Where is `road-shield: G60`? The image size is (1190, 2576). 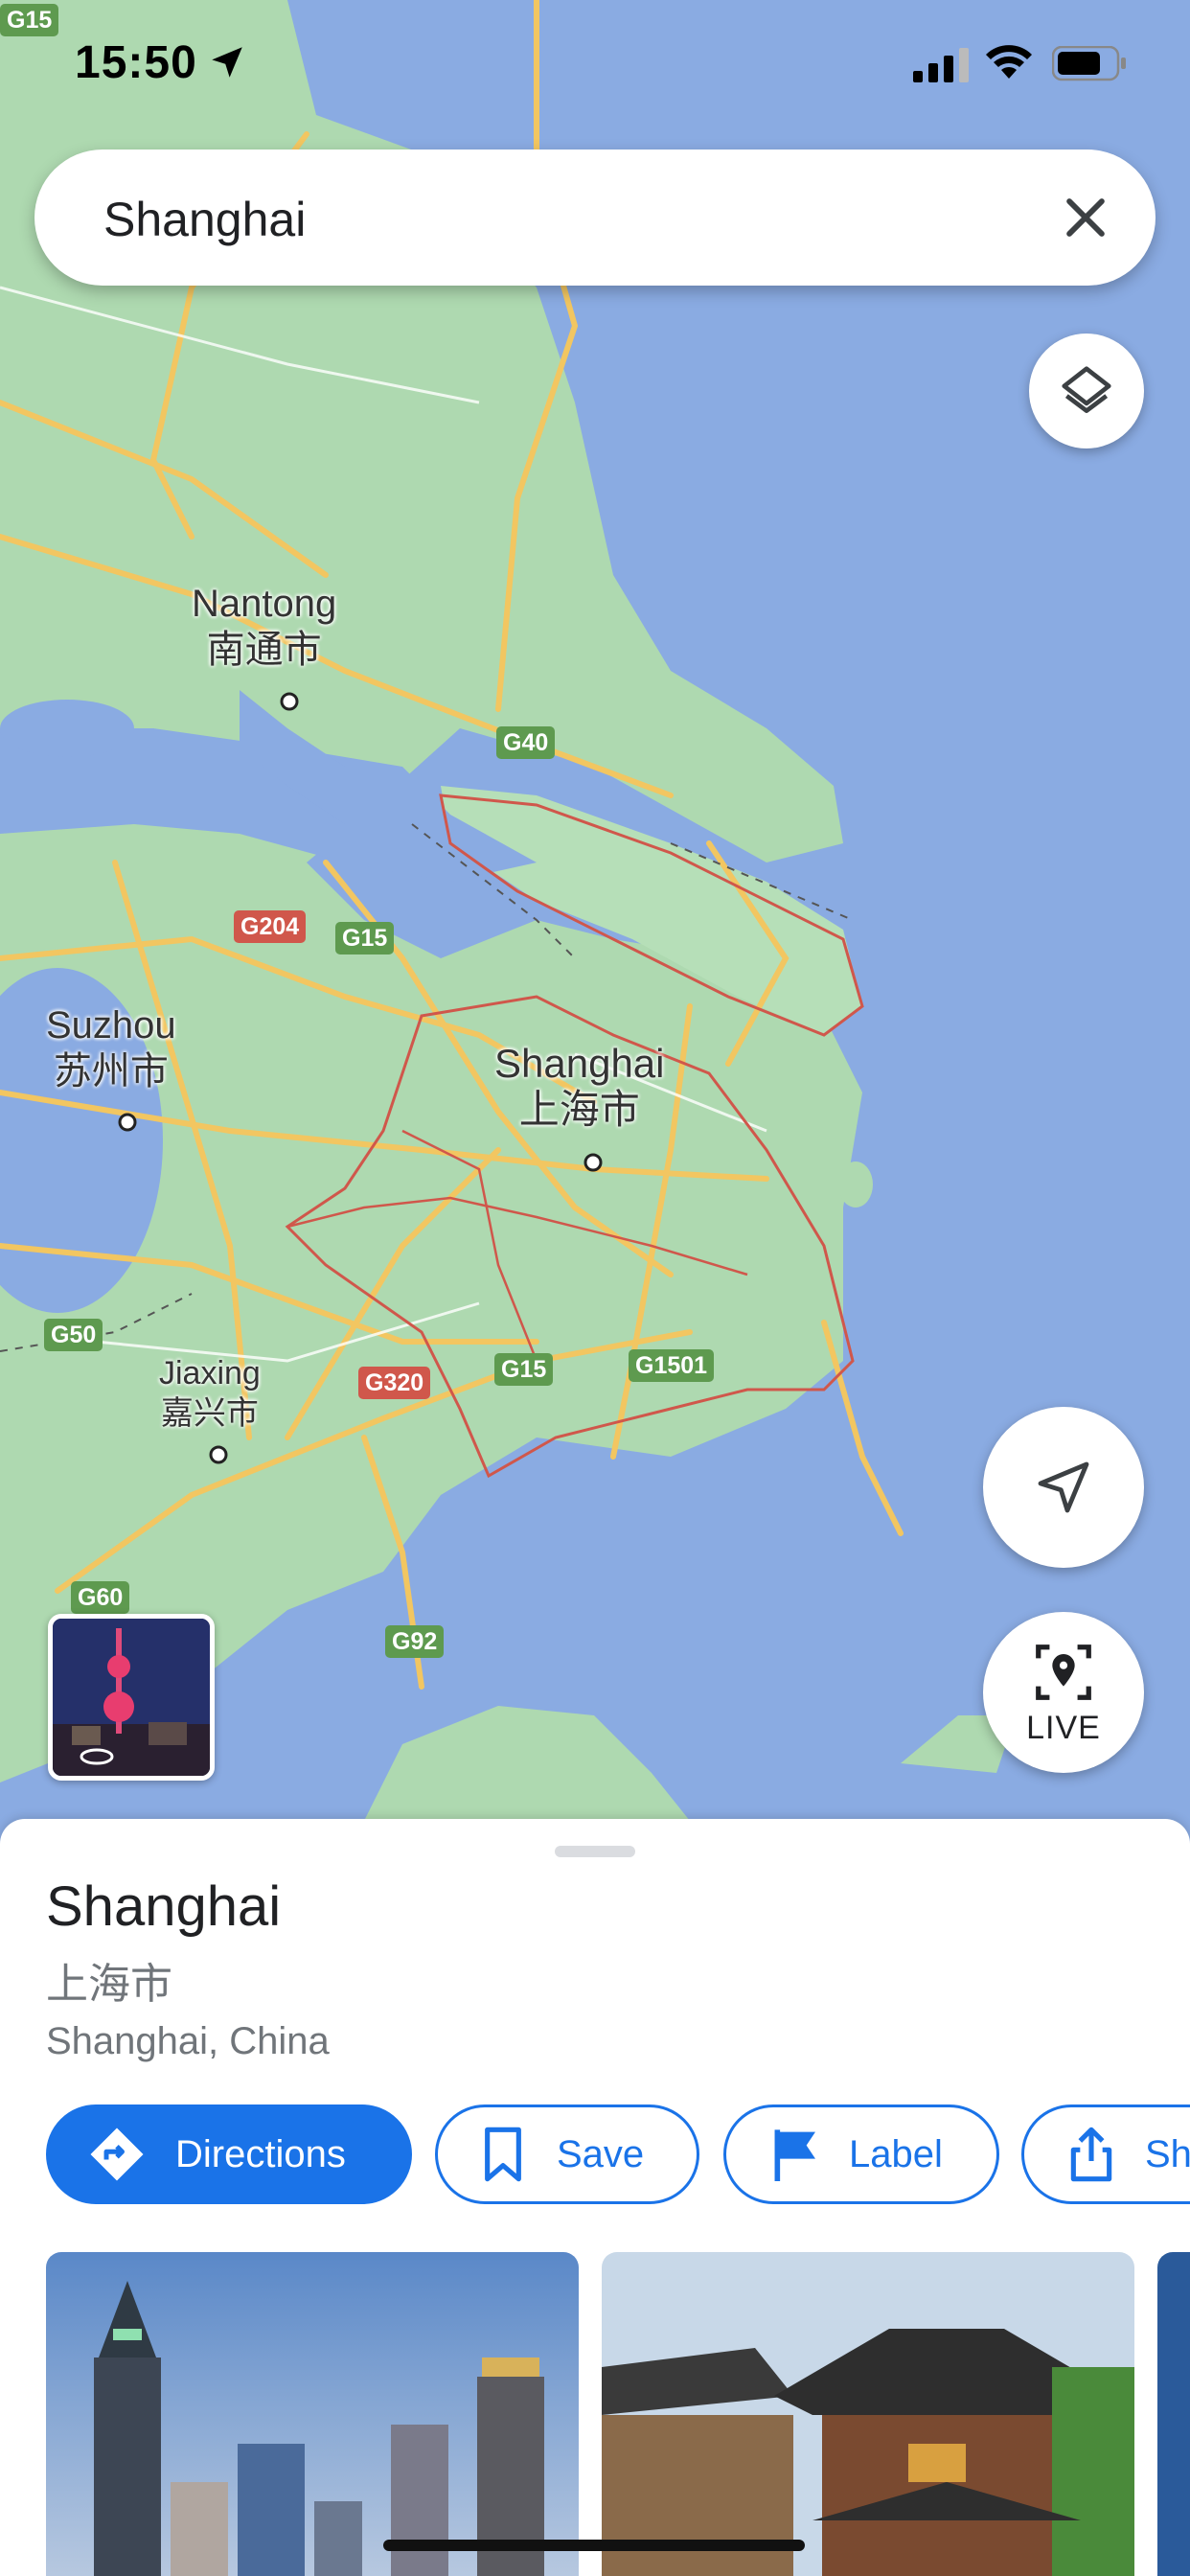 road-shield: G60 is located at coordinates (101, 1598).